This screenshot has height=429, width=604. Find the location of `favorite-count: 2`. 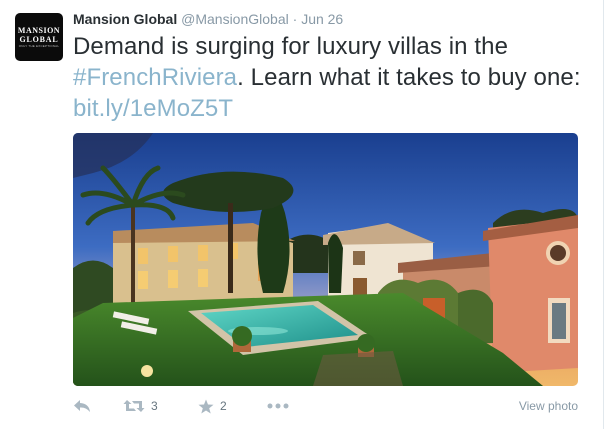

favorite-count: 2 is located at coordinates (223, 406).